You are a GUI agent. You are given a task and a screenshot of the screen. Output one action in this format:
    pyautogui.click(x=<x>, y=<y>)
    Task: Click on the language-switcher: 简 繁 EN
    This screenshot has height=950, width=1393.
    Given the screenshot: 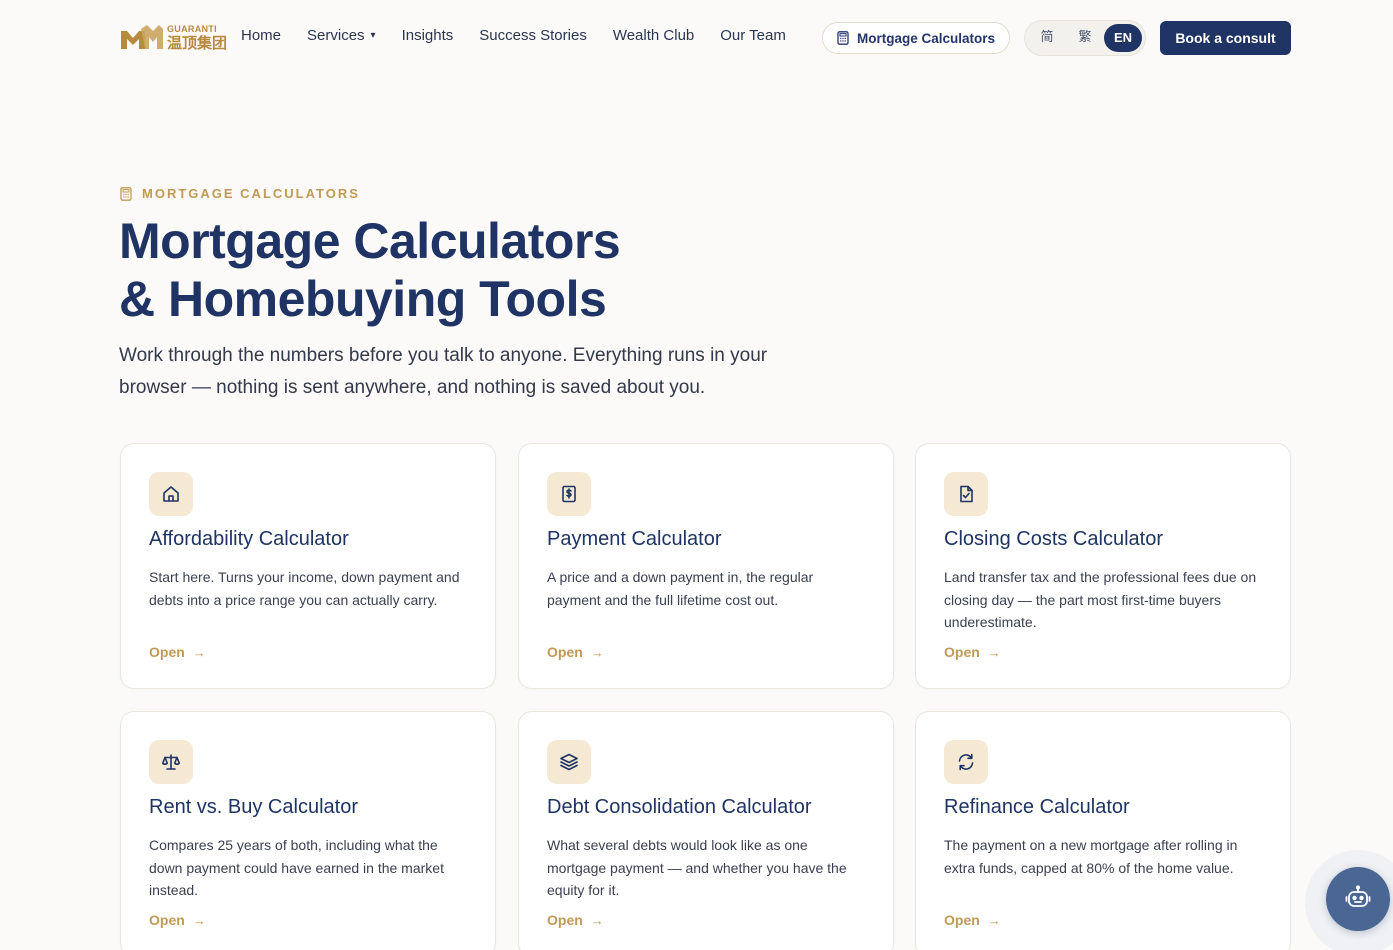 What is the action you would take?
    pyautogui.click(x=1085, y=38)
    